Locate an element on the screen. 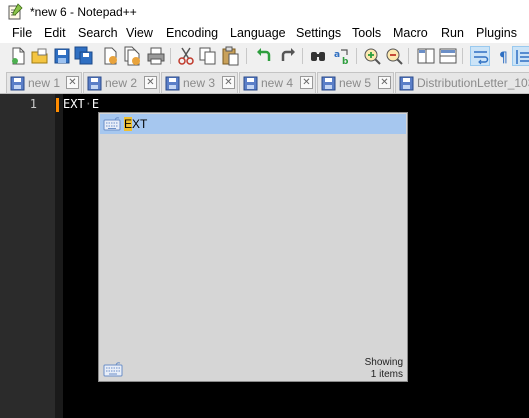 The height and width of the screenshot is (418, 529). show-all-characters-icon: ¶ is located at coordinates (504, 56).